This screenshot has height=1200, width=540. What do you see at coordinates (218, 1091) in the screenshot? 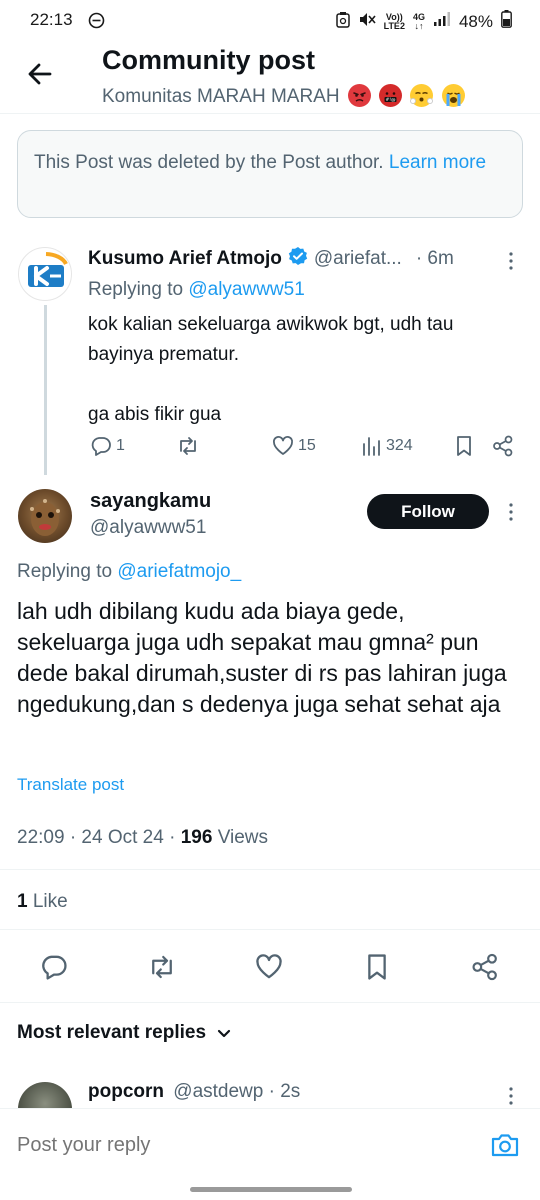
I see `reply-preview-handle: @astdewp` at bounding box center [218, 1091].